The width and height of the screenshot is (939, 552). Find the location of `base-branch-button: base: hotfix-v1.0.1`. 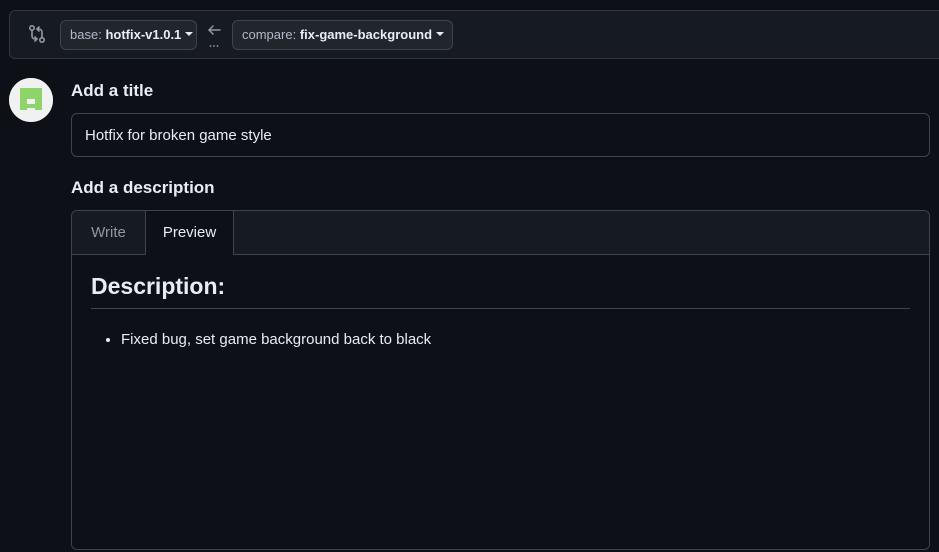

base-branch-button: base: hotfix-v1.0.1 is located at coordinates (128, 35).